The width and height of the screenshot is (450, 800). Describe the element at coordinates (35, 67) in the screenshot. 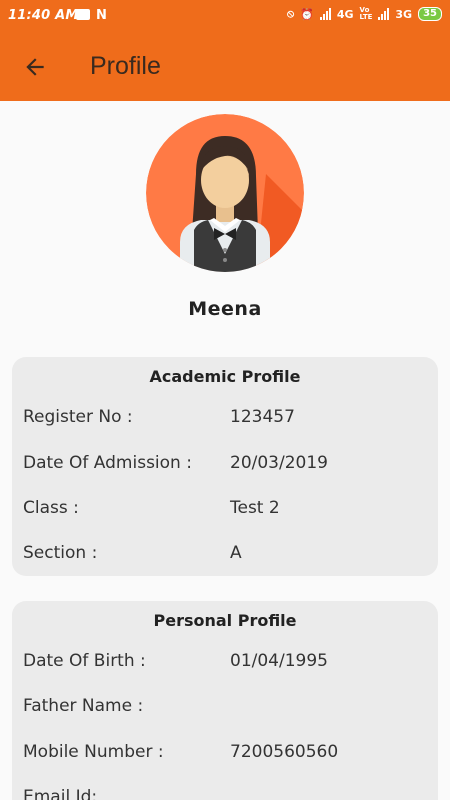

I see `back-arrow-icon` at that location.